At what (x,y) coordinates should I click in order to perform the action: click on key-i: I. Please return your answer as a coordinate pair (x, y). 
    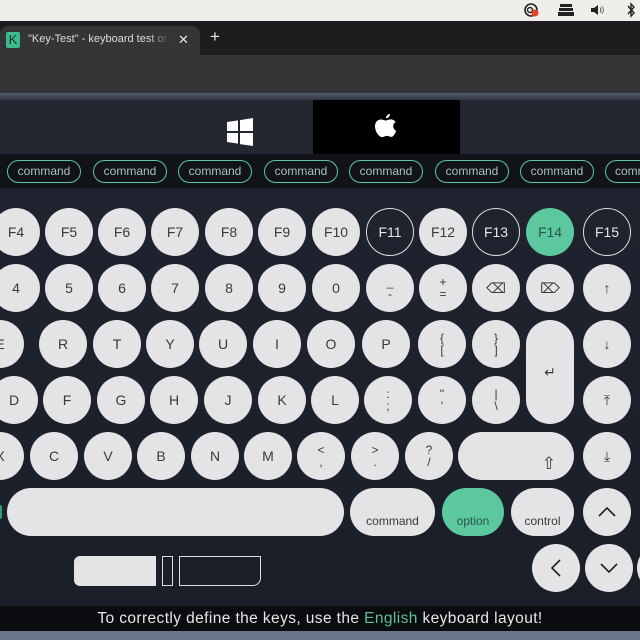
    Looking at the image, I should click on (277, 344).